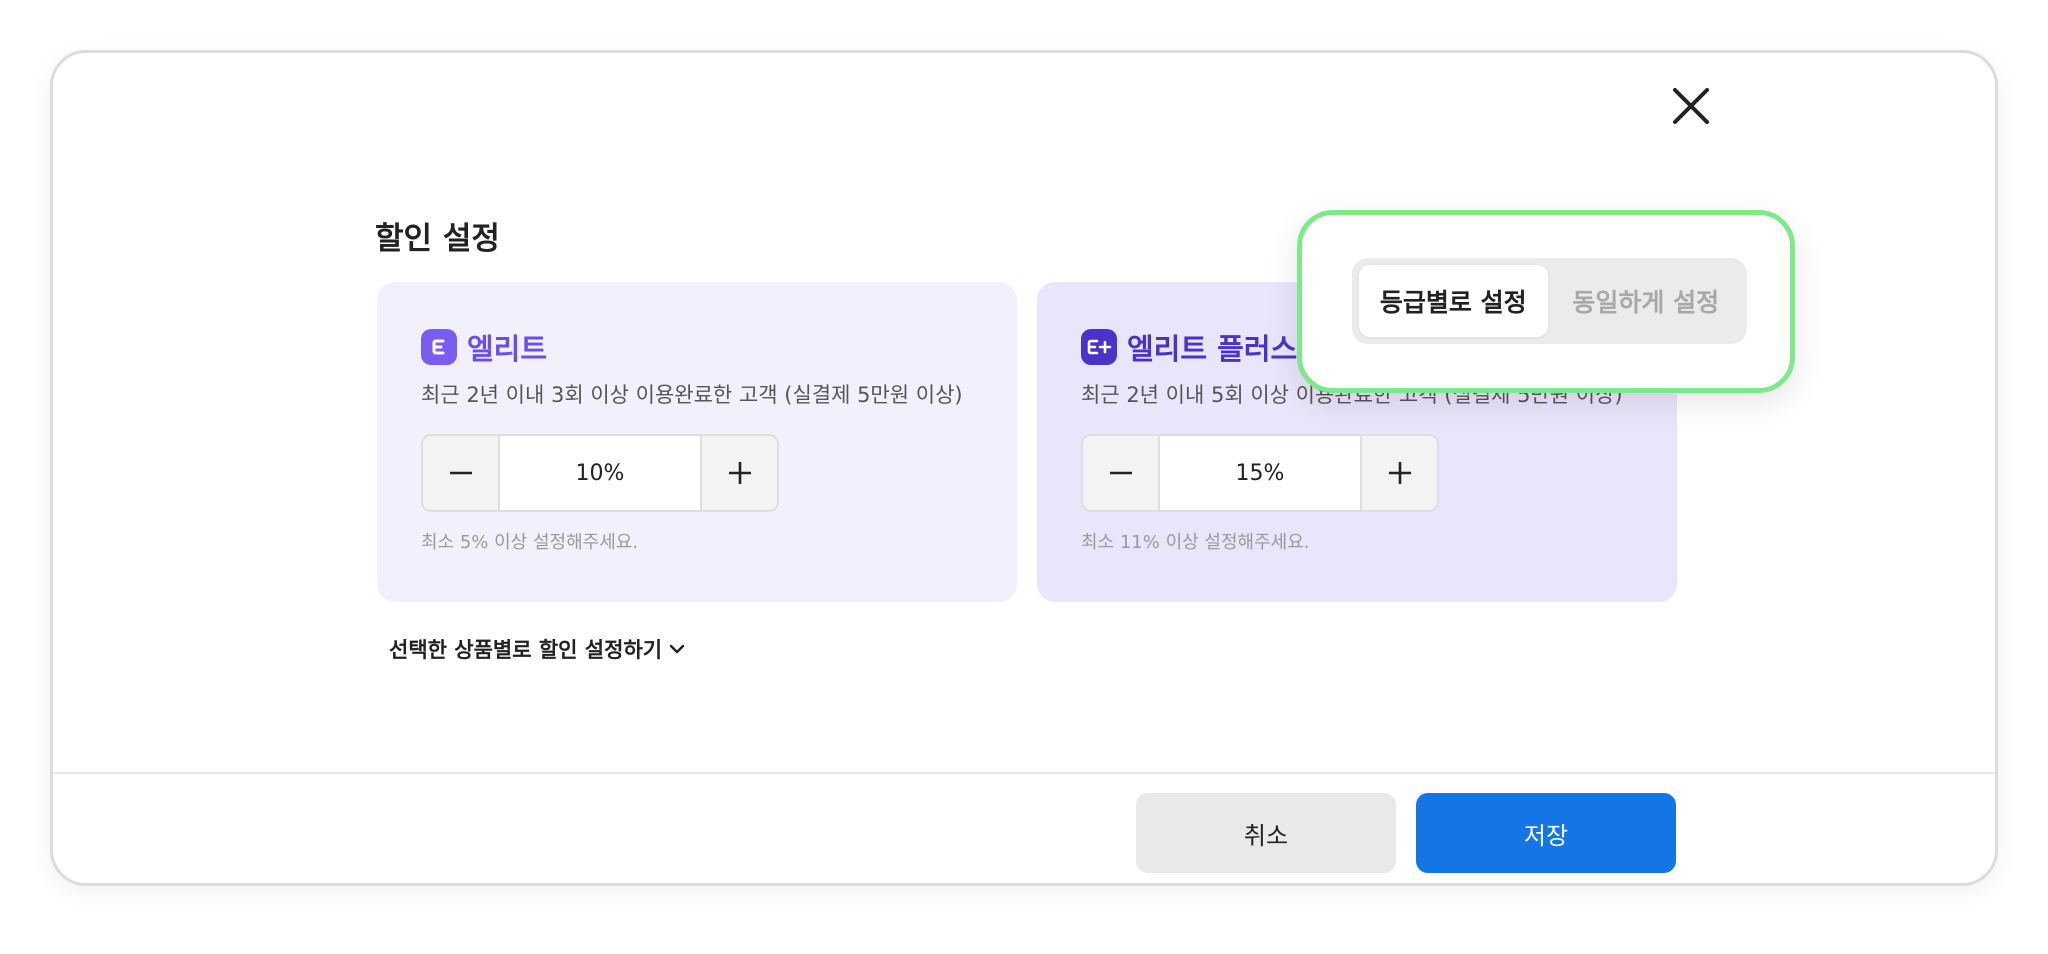  Describe the element at coordinates (437, 239) in the screenshot. I see `section-title: 할인 설정` at that location.